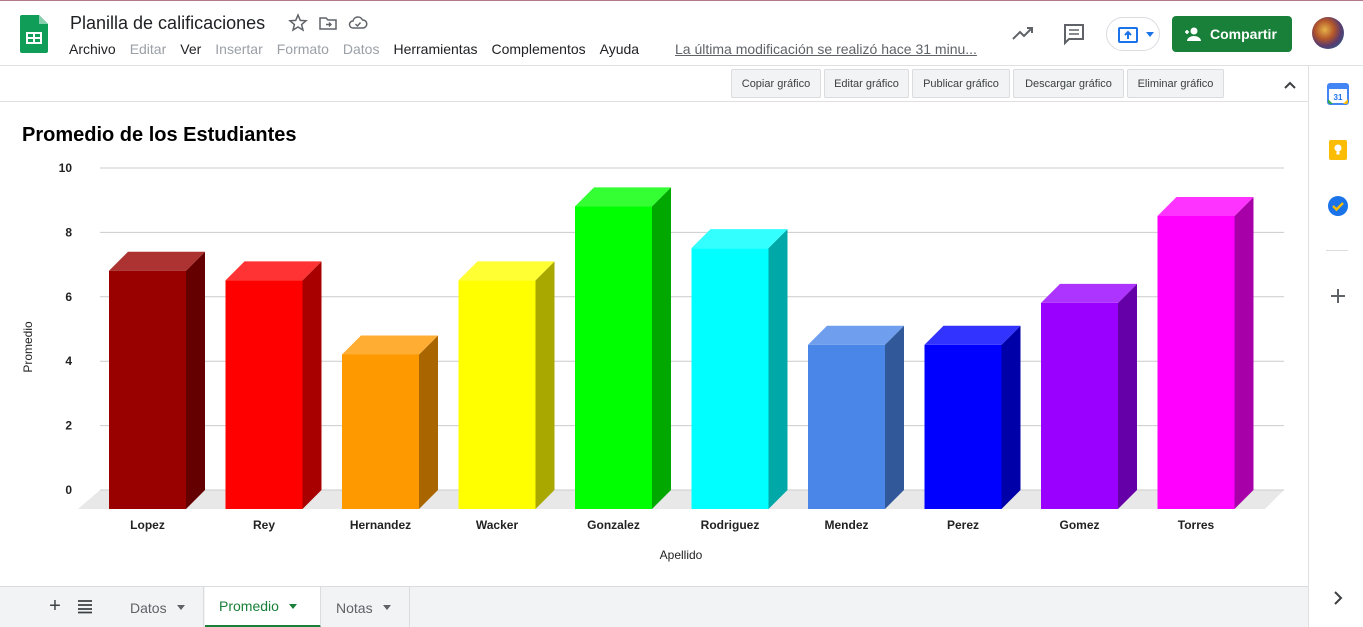  I want to click on x-axis-title: Apellido, so click(681, 555).